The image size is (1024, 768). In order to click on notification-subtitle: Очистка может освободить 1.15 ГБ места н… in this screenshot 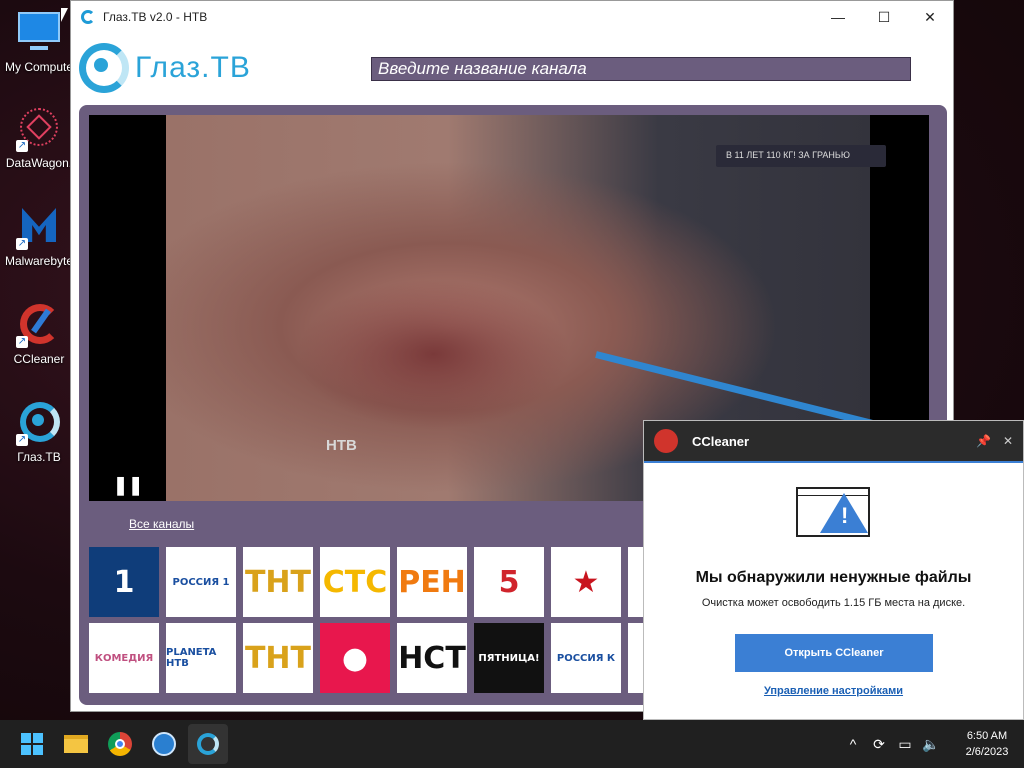, I will do `click(833, 603)`.